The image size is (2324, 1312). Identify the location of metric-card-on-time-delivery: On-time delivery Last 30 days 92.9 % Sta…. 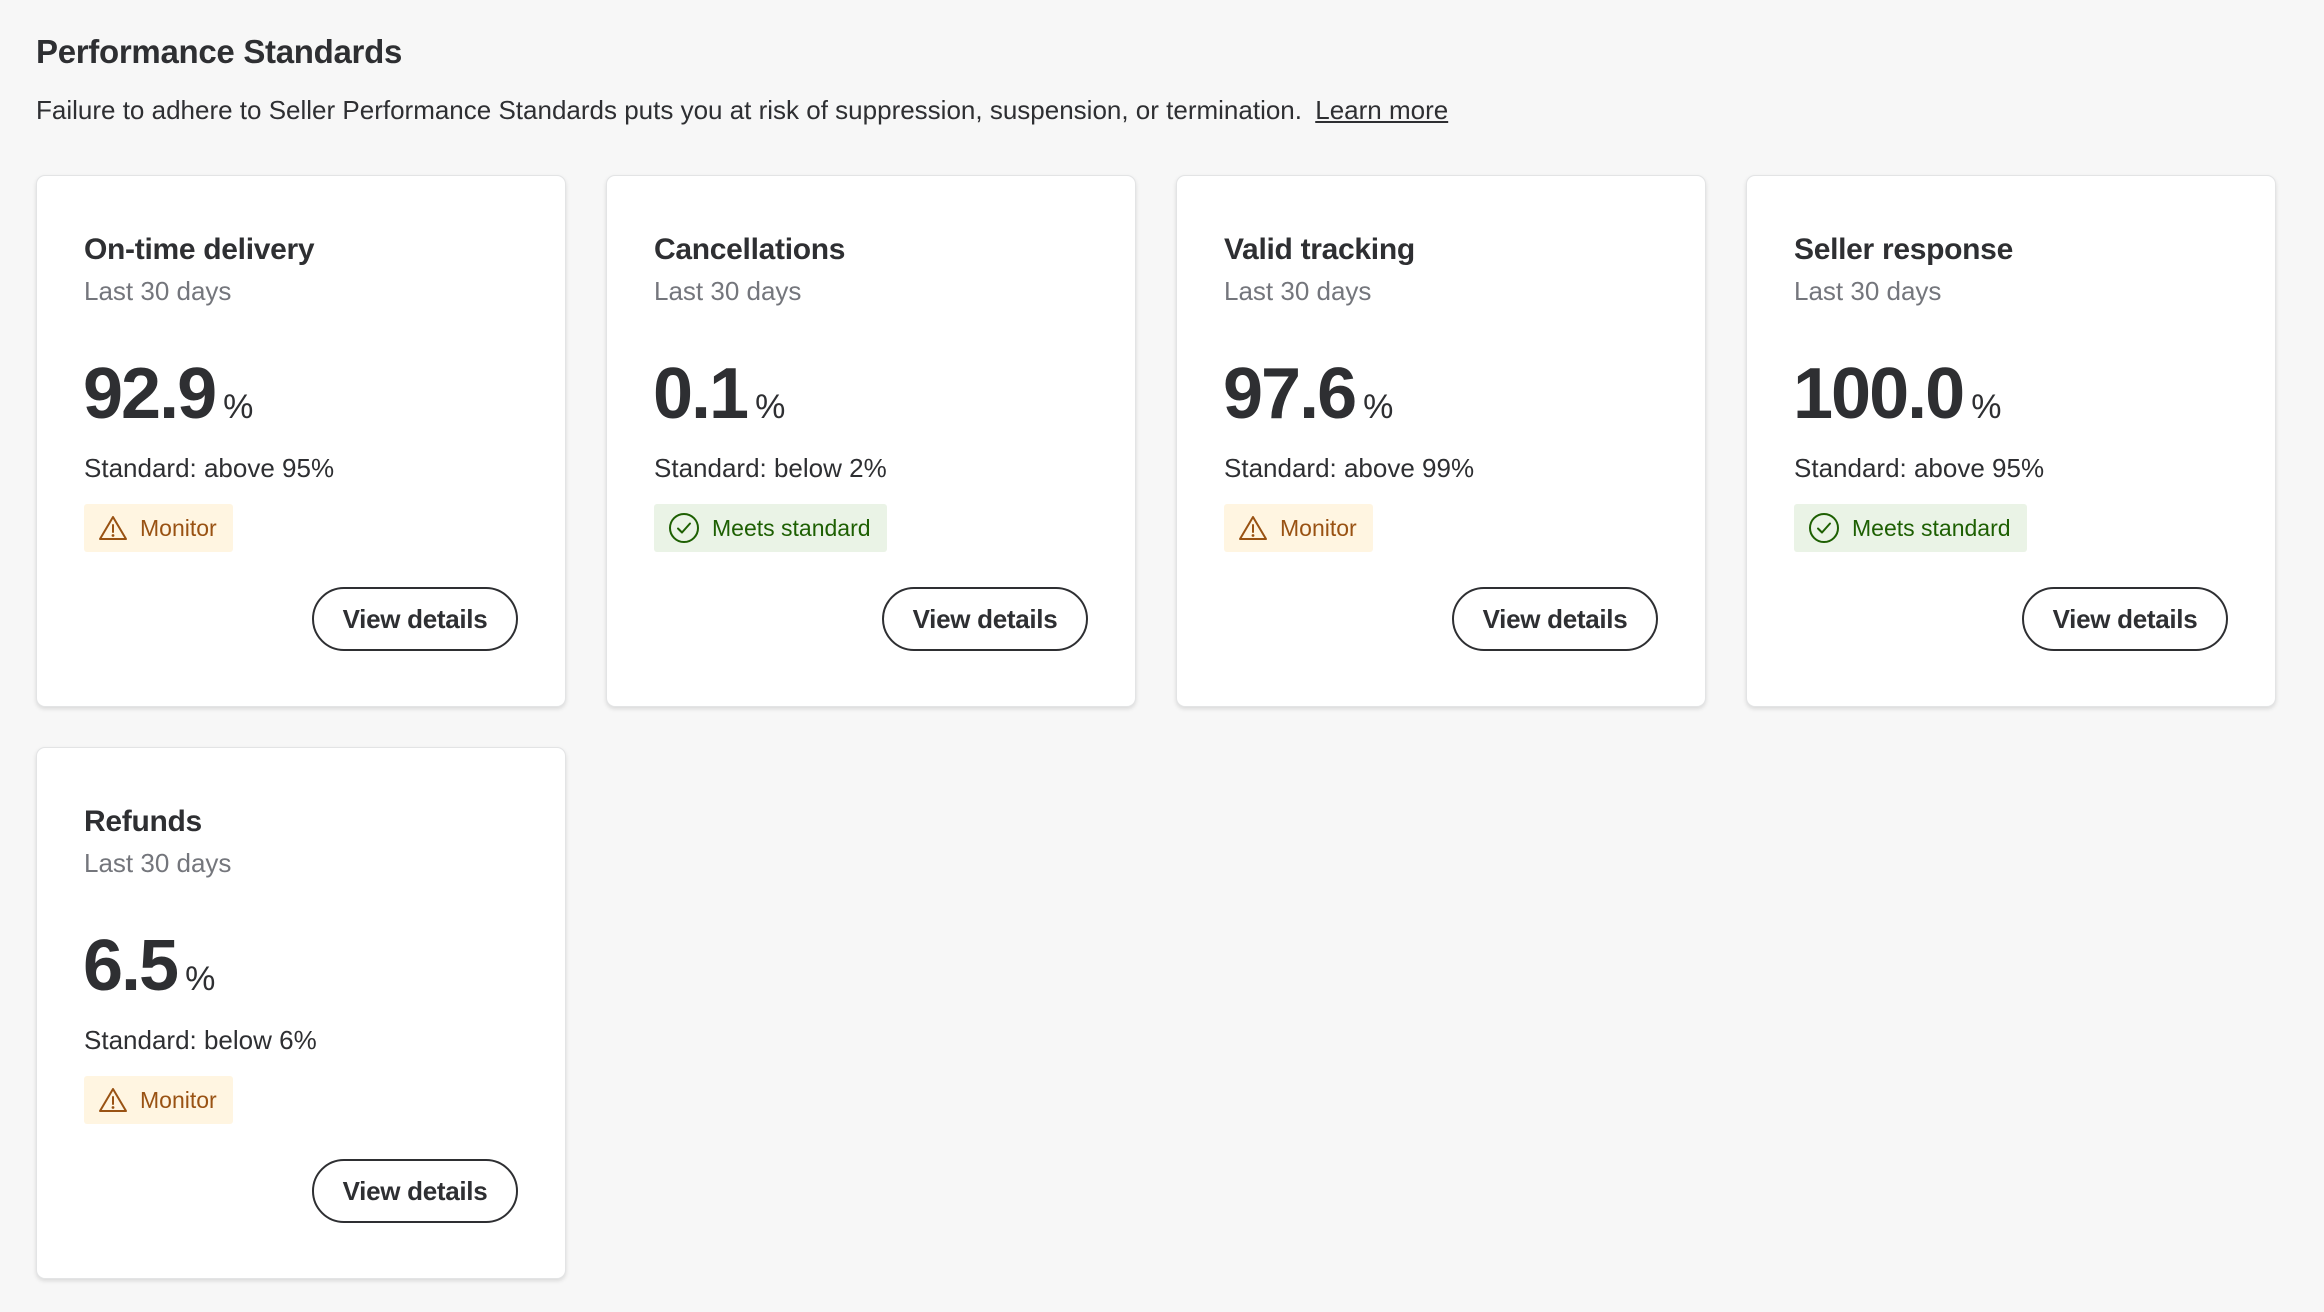
(301, 441).